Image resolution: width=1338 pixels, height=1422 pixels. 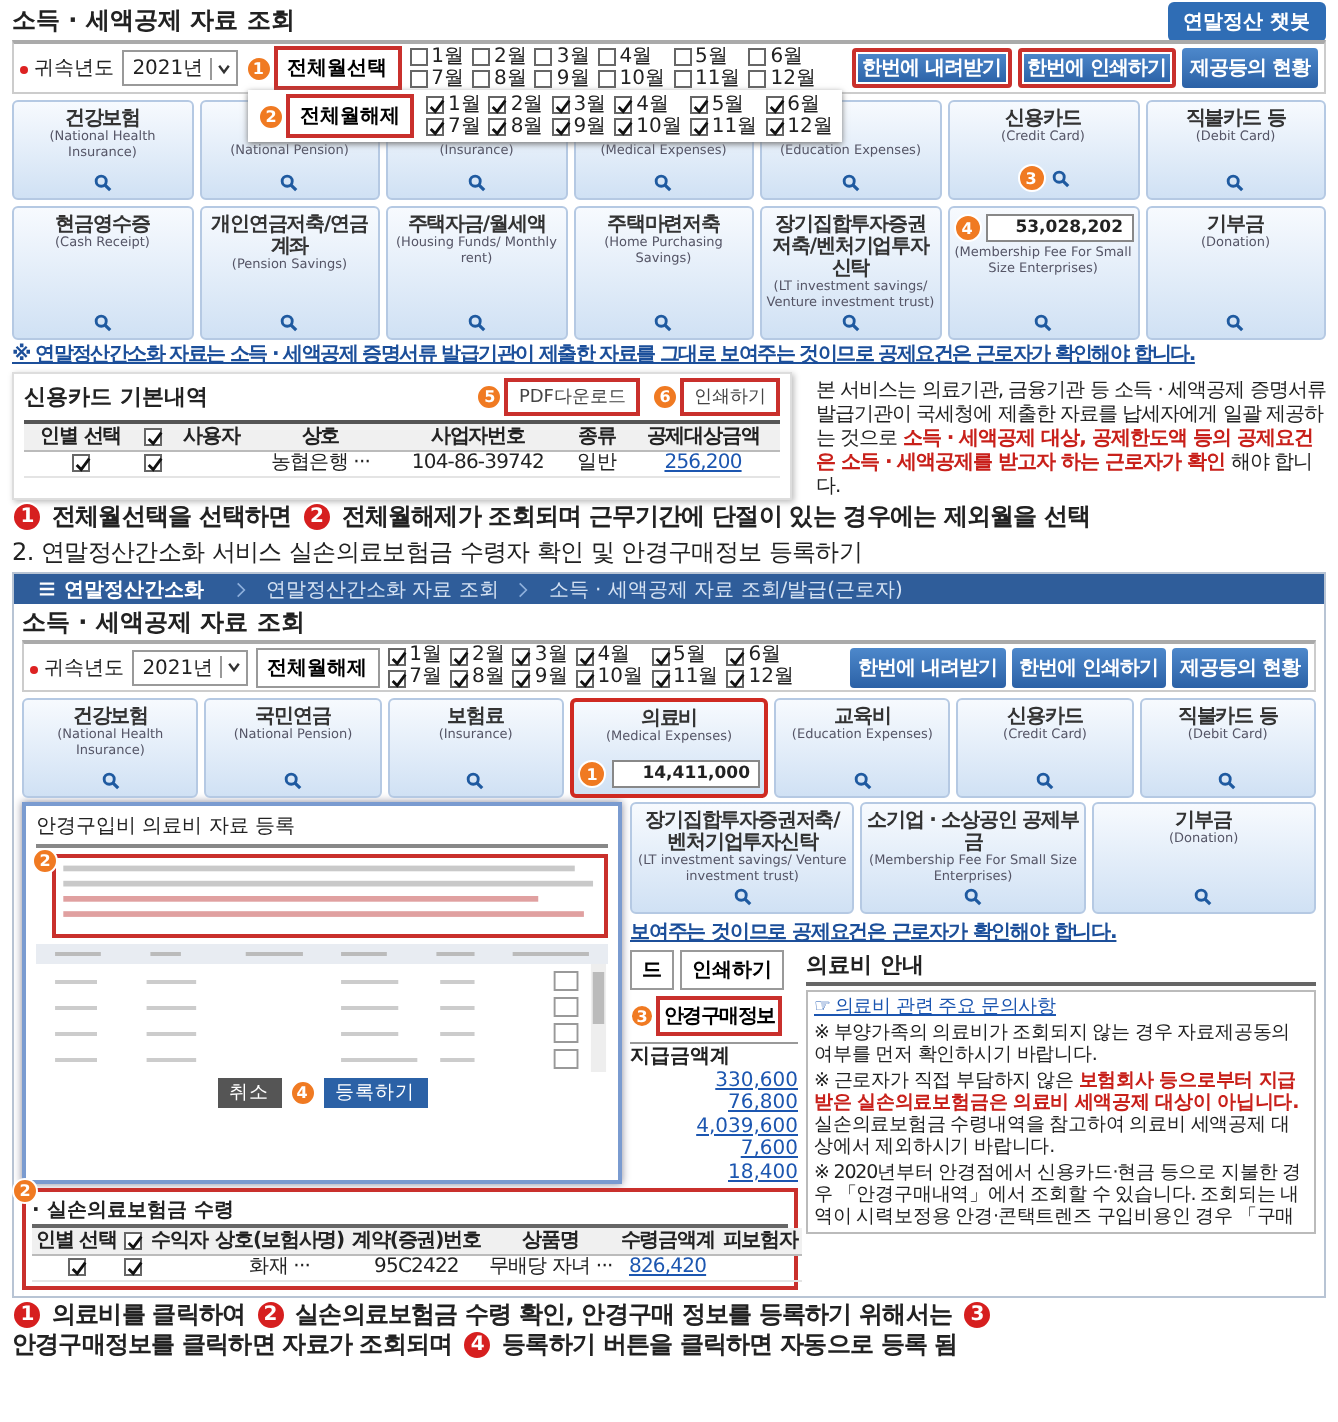 I want to click on dialog-button: 취소, so click(x=249, y=1093).